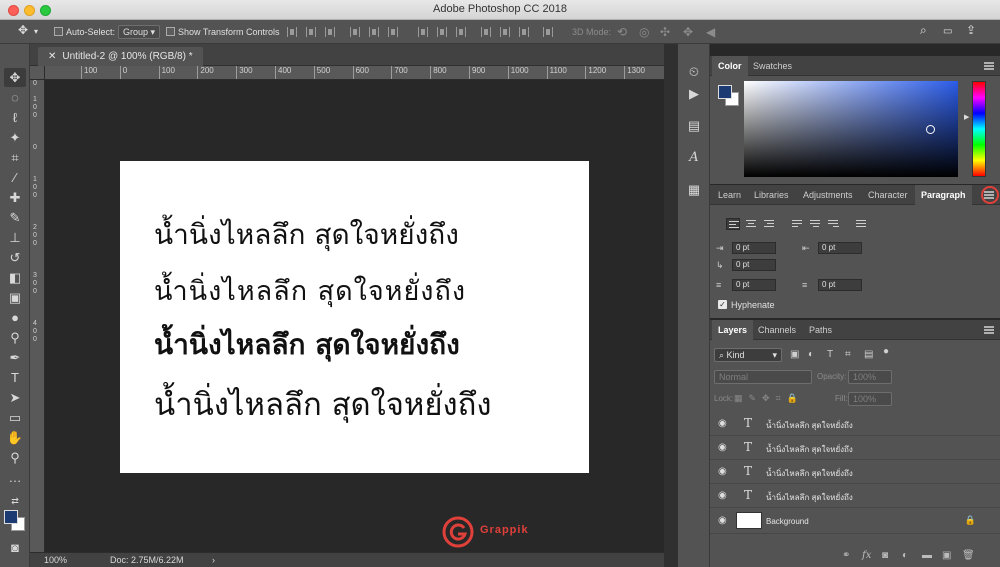 This screenshot has height=567, width=1000. I want to click on lock-icons: ▦✎✥⌗🔒, so click(769, 398).